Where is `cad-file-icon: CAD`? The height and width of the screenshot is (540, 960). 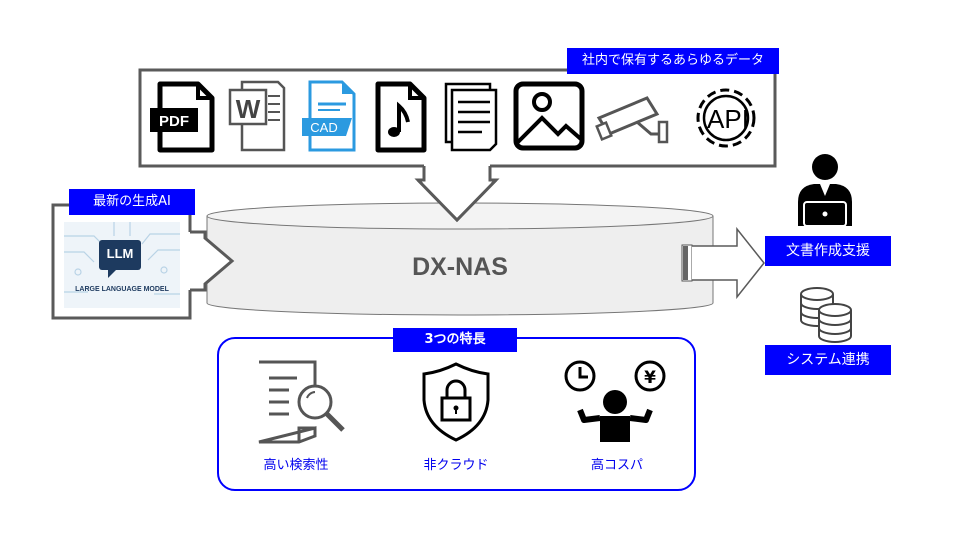
cad-file-icon: CAD is located at coordinates (329, 116).